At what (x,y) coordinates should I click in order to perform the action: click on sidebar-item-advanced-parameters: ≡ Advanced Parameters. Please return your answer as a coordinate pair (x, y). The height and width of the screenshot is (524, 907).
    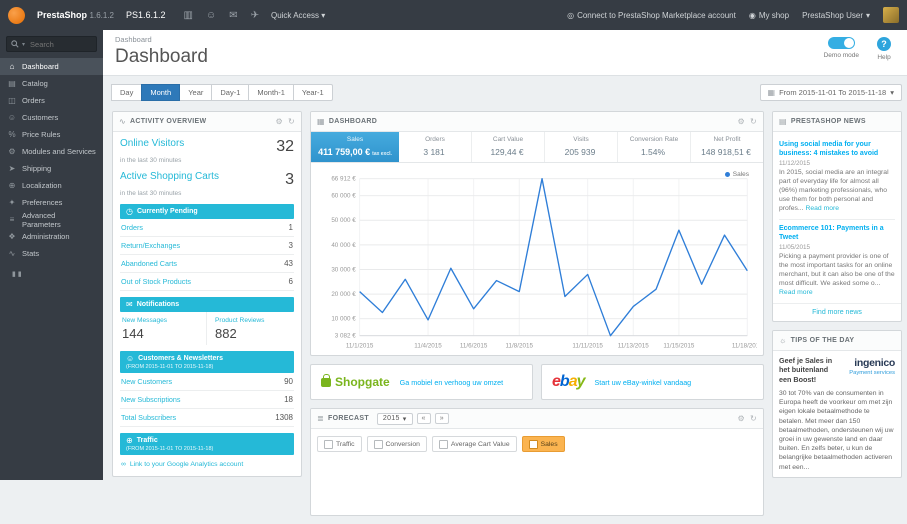
    Looking at the image, I should click on (51, 220).